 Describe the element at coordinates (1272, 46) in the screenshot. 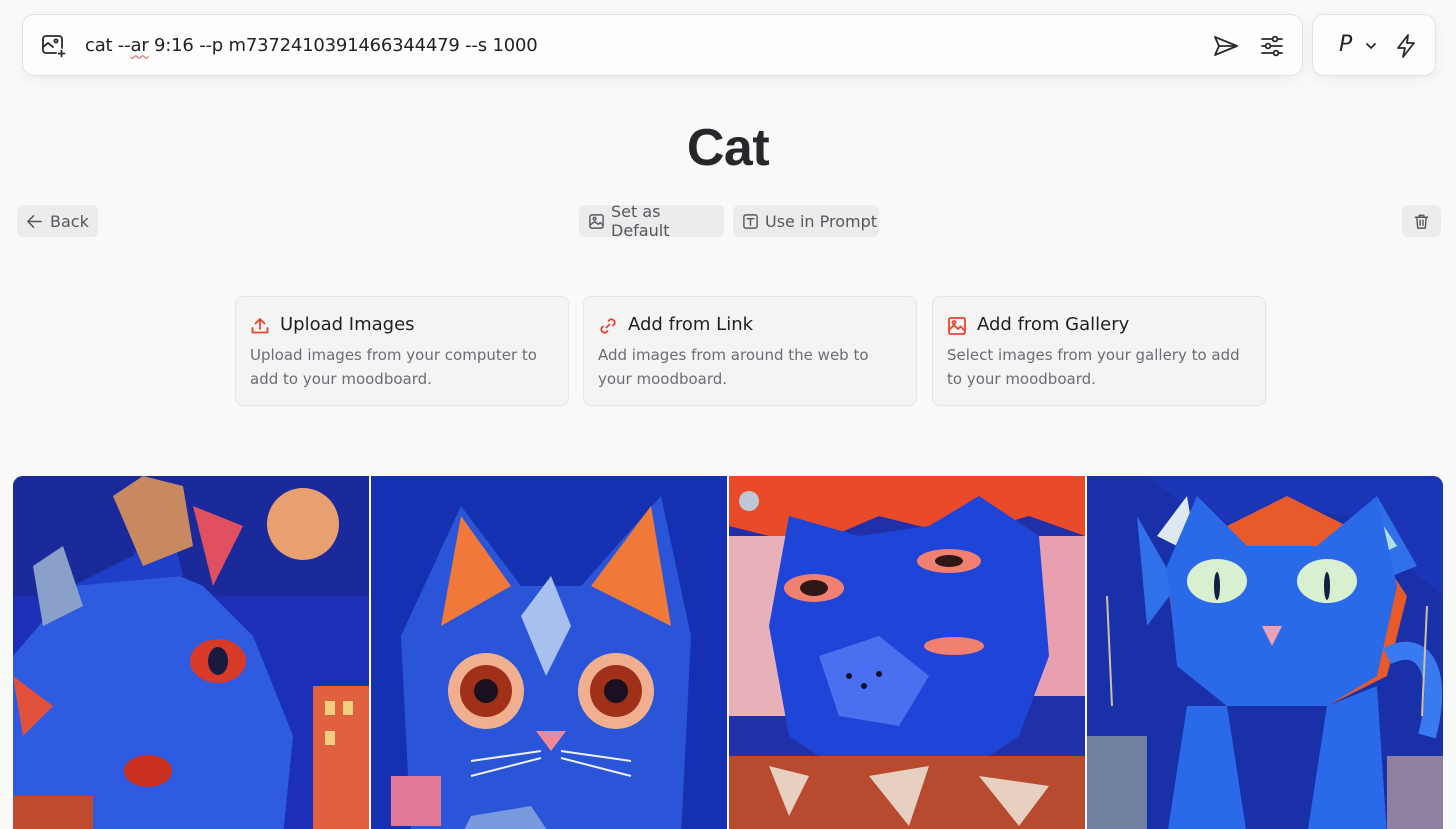

I see `sliders-icon` at that location.